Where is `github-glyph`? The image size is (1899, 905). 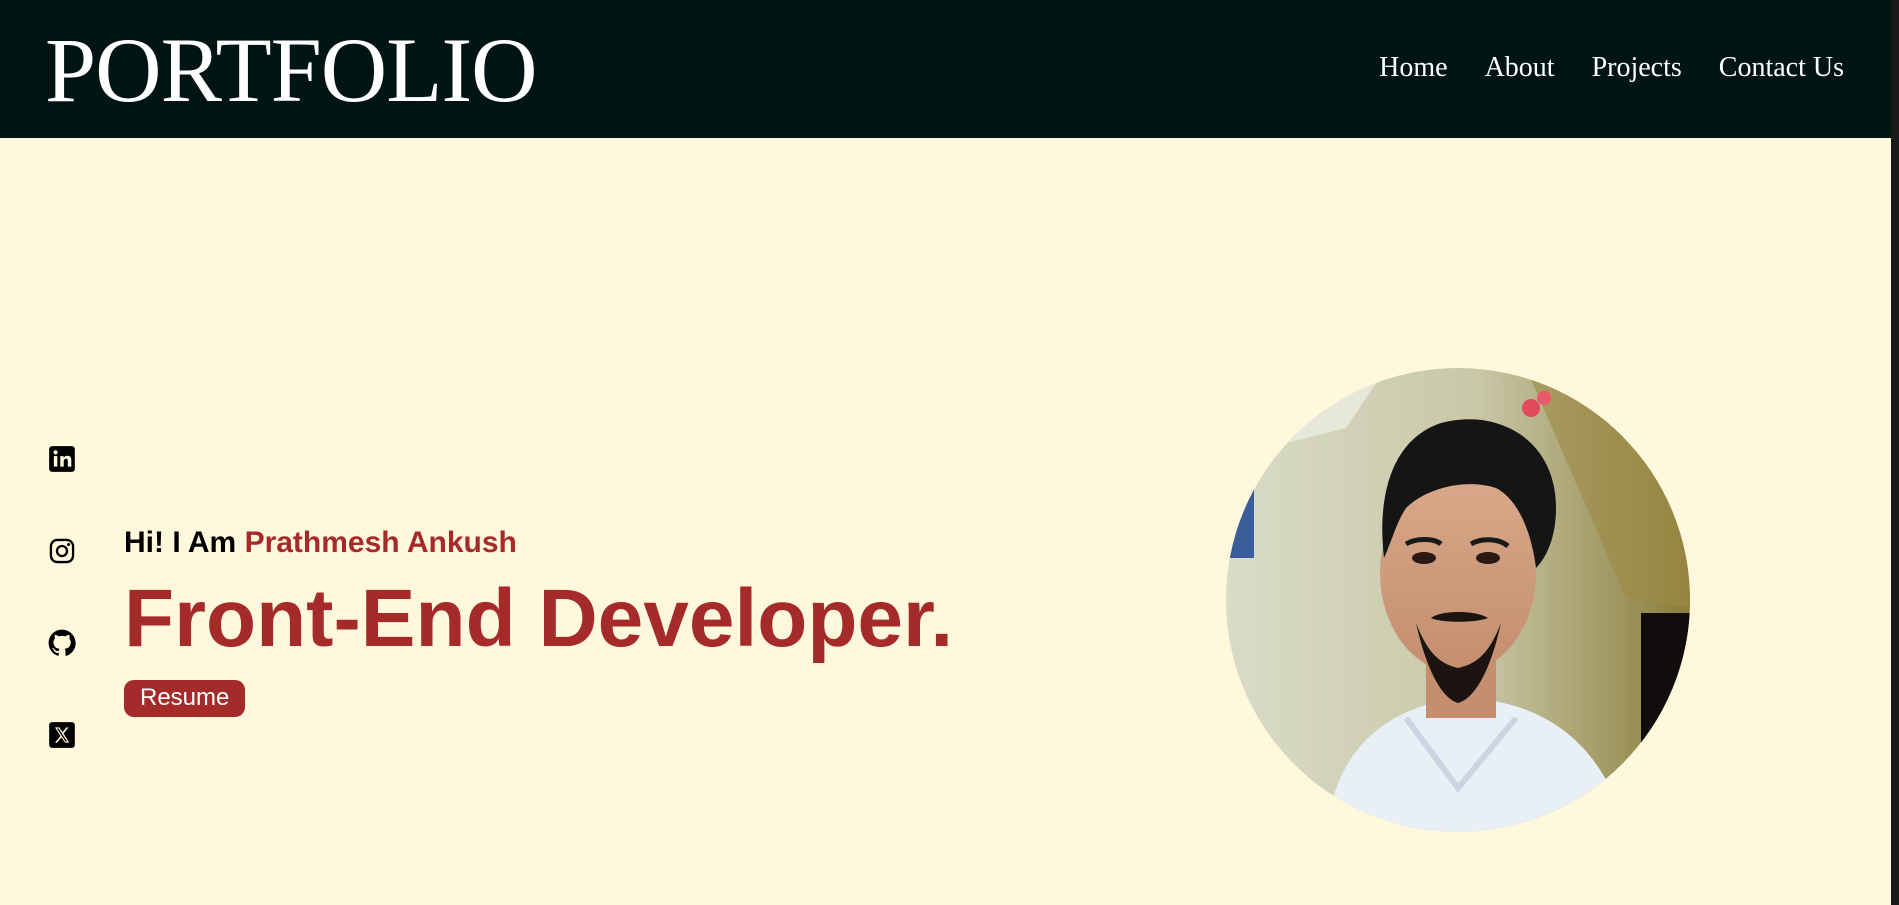 github-glyph is located at coordinates (62, 642).